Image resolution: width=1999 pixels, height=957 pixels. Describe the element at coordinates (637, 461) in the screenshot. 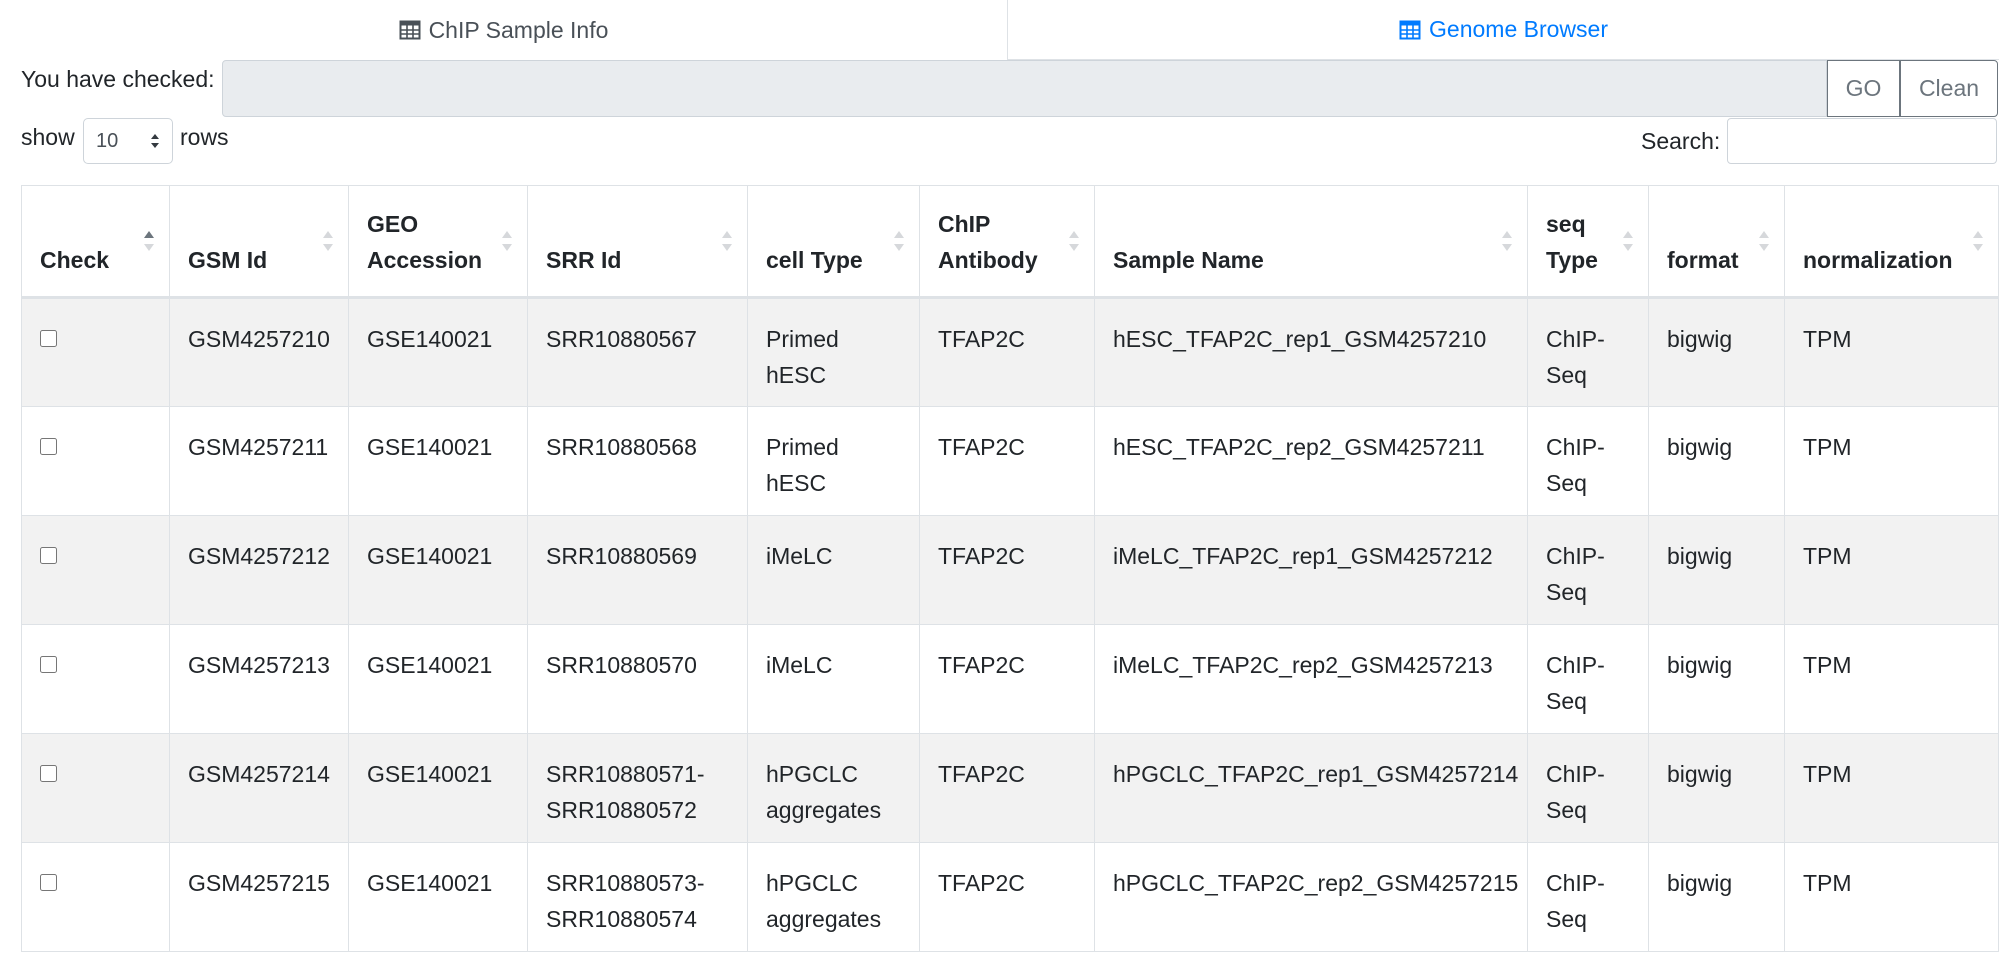

I see `srr-id-cell: SRR10880568` at that location.